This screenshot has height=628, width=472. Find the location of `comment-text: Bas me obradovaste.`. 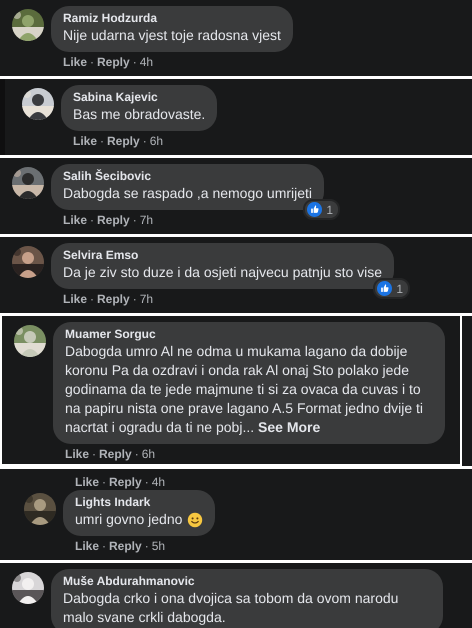

comment-text: Bas me obradovaste. is located at coordinates (139, 114).